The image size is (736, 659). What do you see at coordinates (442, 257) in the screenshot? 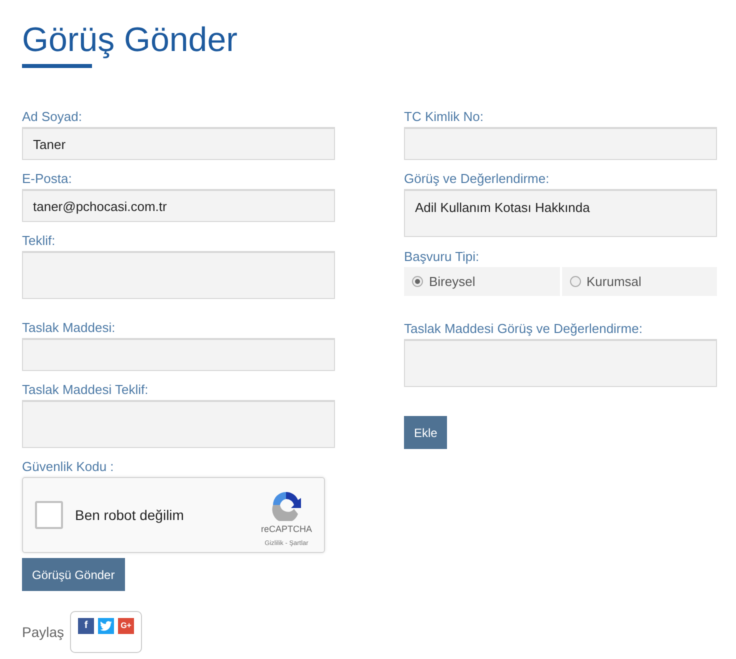
I see `field-label: Başvuru Tipi:` at bounding box center [442, 257].